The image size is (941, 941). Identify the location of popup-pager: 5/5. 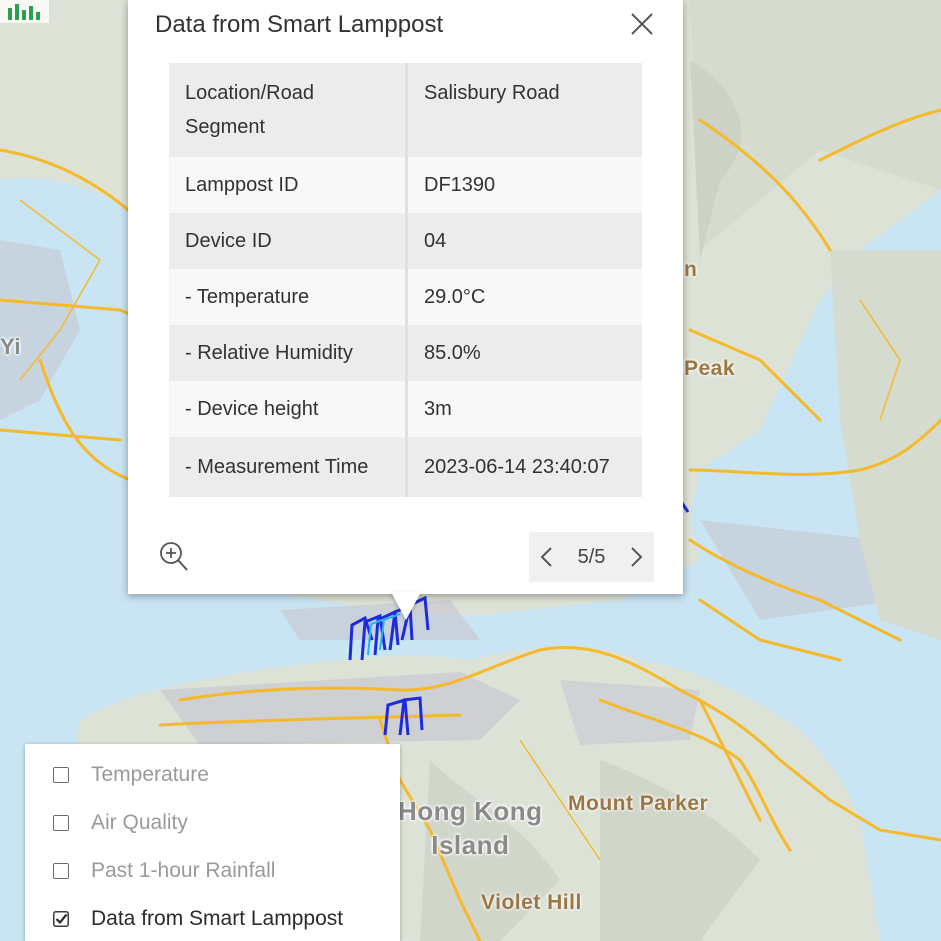
(591, 557).